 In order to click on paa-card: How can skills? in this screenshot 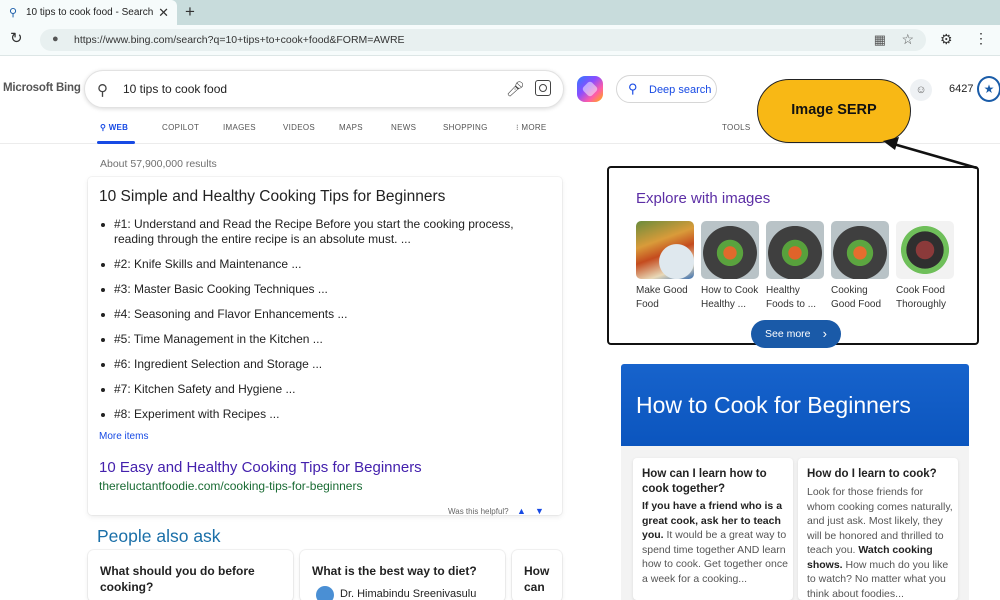, I will do `click(537, 575)`.